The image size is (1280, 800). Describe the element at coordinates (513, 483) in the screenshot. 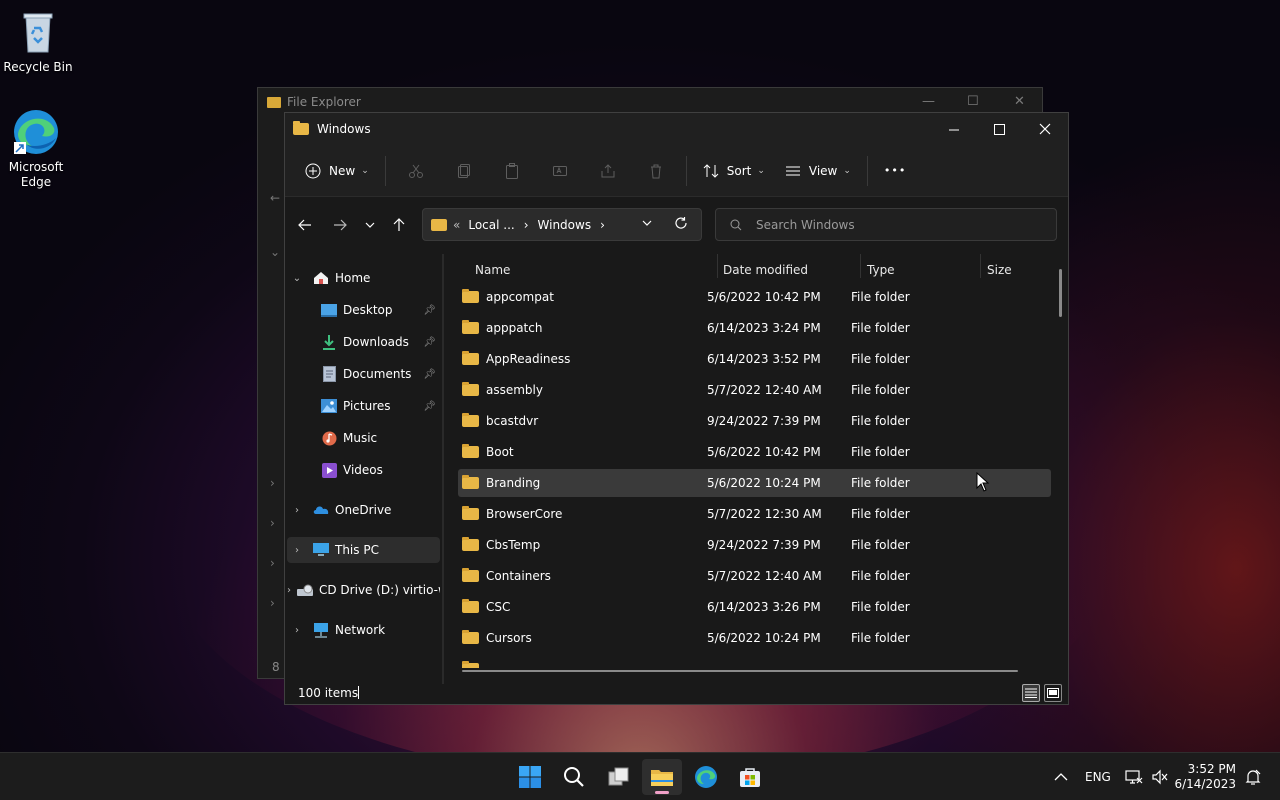

I see `file-name: Branding` at that location.